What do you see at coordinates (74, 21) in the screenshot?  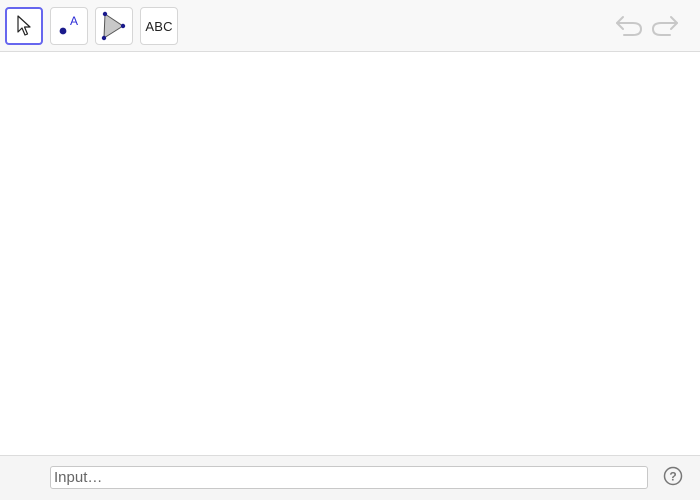 I see `point-label: A` at bounding box center [74, 21].